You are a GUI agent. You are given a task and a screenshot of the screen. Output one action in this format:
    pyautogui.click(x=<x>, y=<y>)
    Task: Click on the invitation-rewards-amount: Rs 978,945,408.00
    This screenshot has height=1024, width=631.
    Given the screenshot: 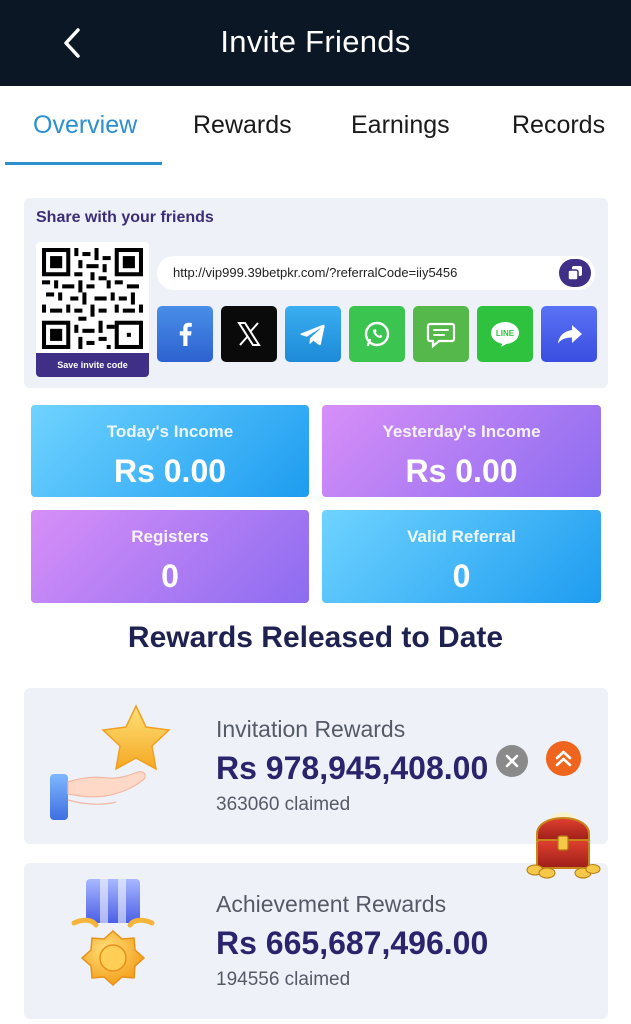 What is the action you would take?
    pyautogui.click(x=352, y=768)
    